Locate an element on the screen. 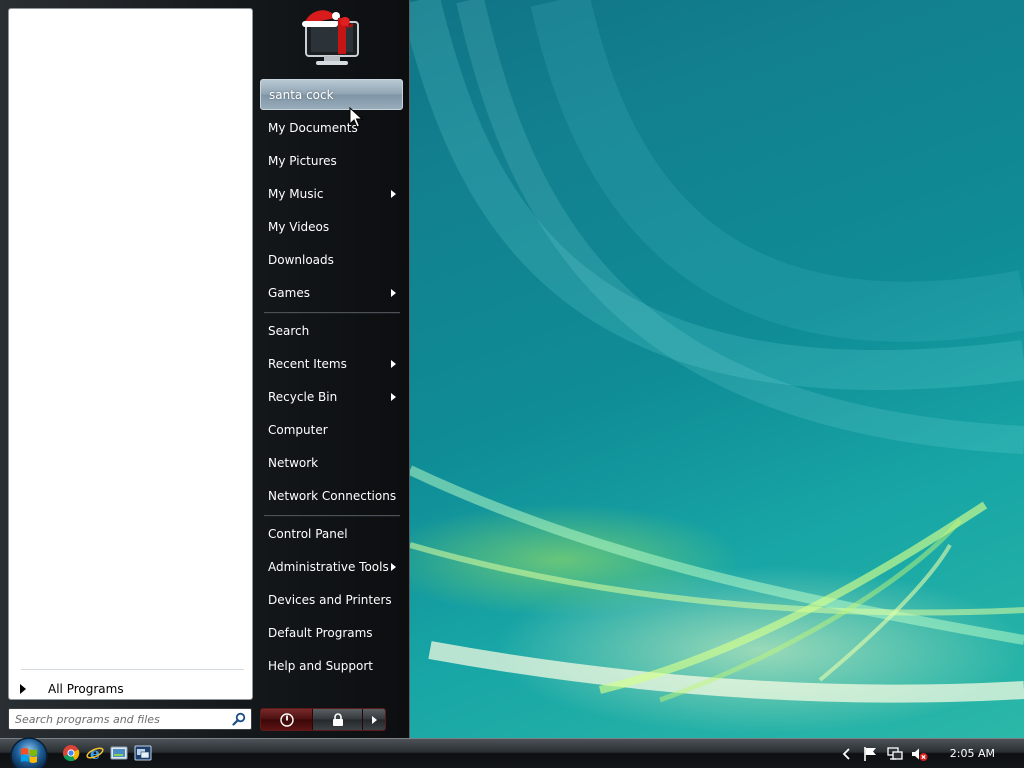 Image resolution: width=1024 pixels, height=768 pixels. menu-item-downloads: Downloads is located at coordinates (331, 259).